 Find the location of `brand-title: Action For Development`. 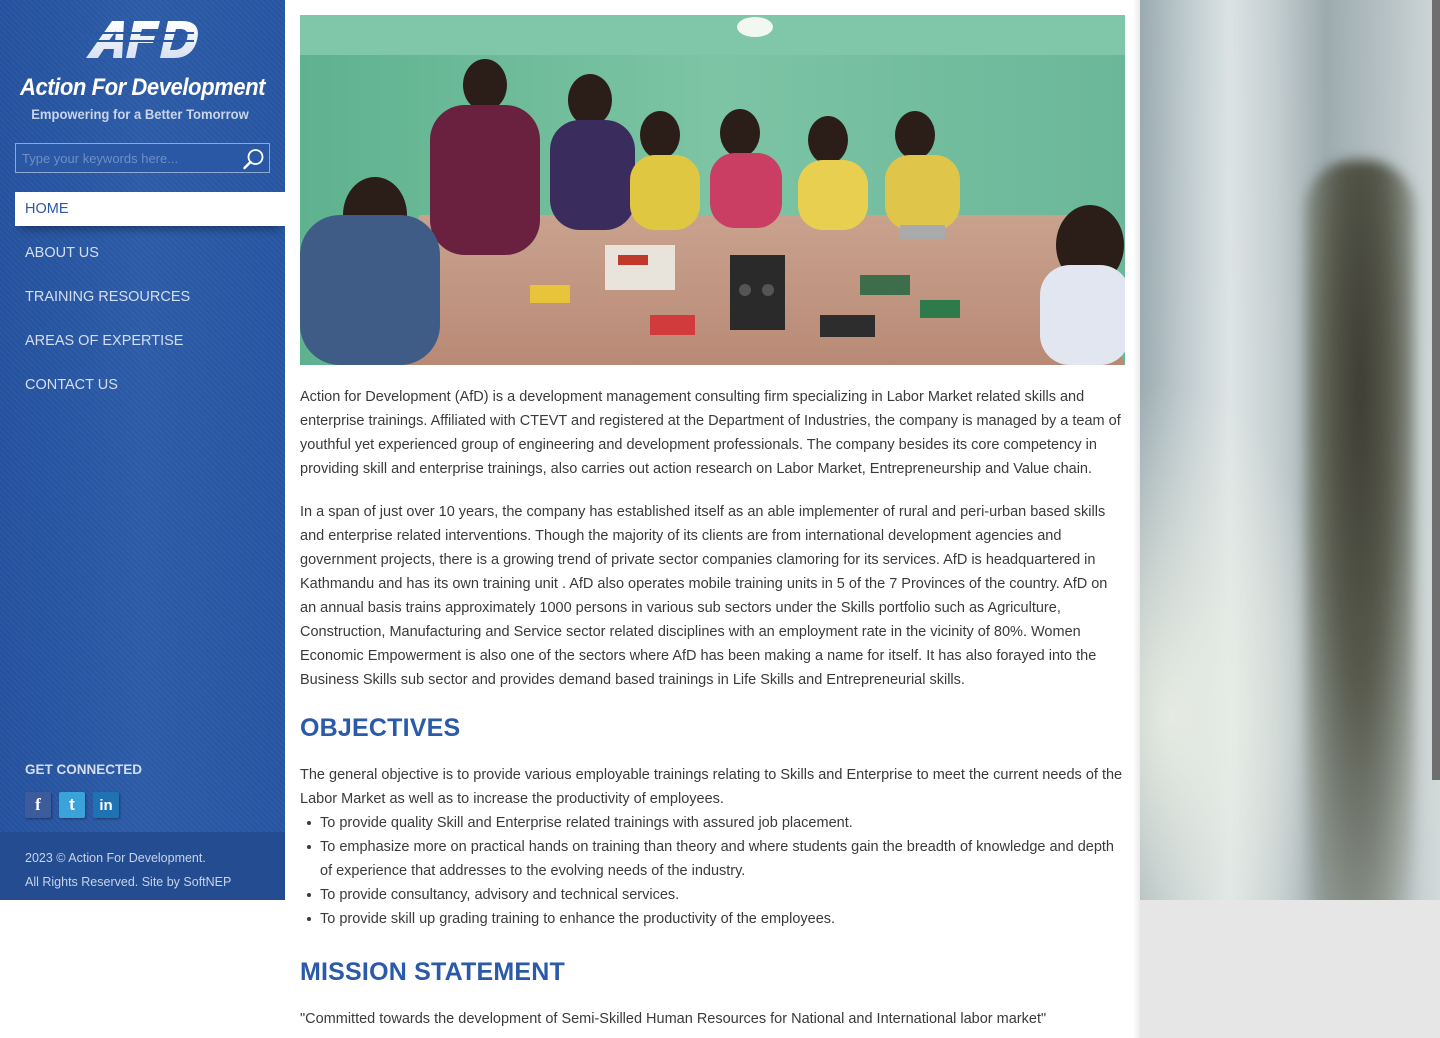

brand-title: Action For Development is located at coordinates (142, 87).